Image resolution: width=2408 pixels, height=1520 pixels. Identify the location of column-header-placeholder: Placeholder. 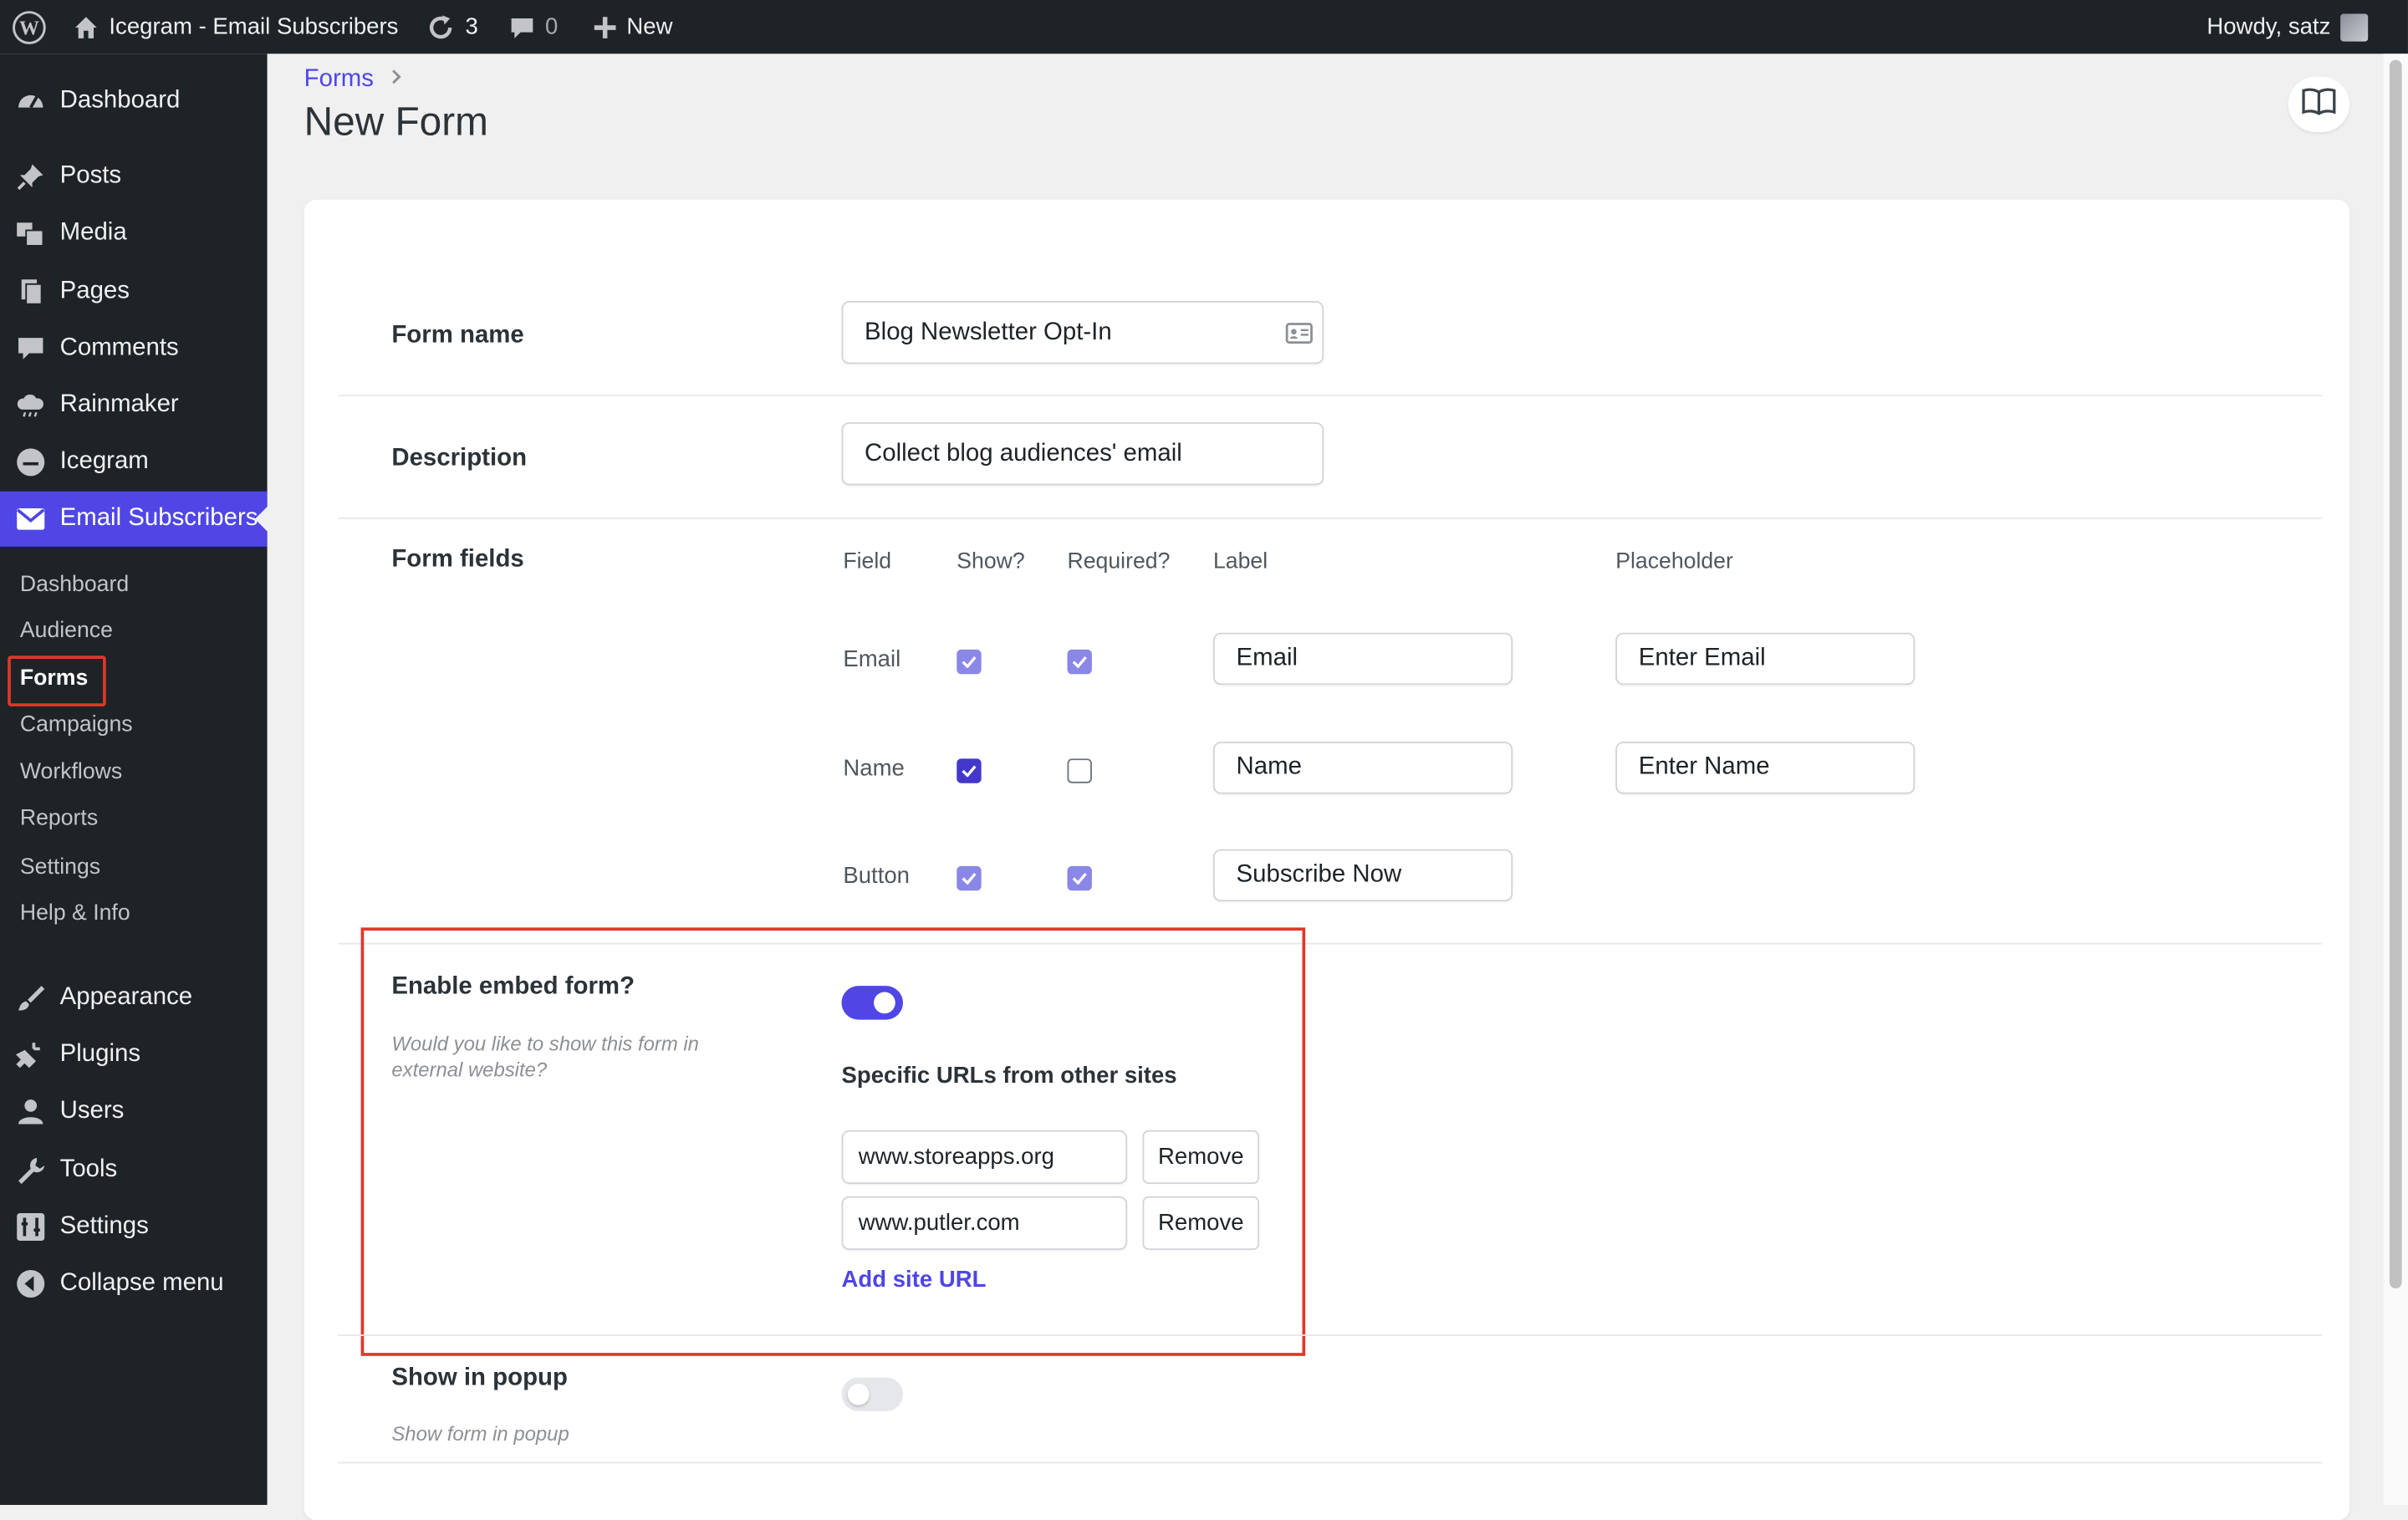
(1674, 561).